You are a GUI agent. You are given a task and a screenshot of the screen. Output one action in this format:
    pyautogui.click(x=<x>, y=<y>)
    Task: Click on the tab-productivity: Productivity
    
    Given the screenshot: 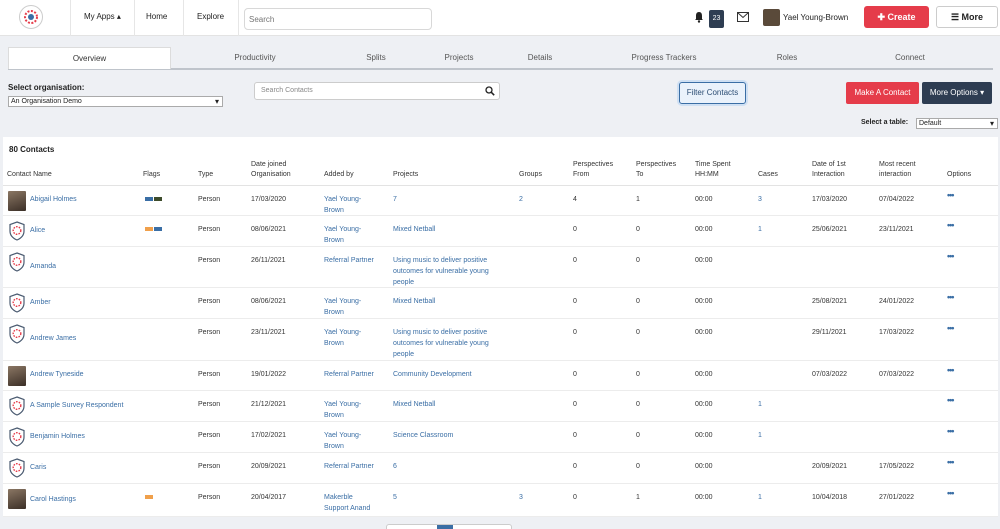 What is the action you would take?
    pyautogui.click(x=255, y=58)
    